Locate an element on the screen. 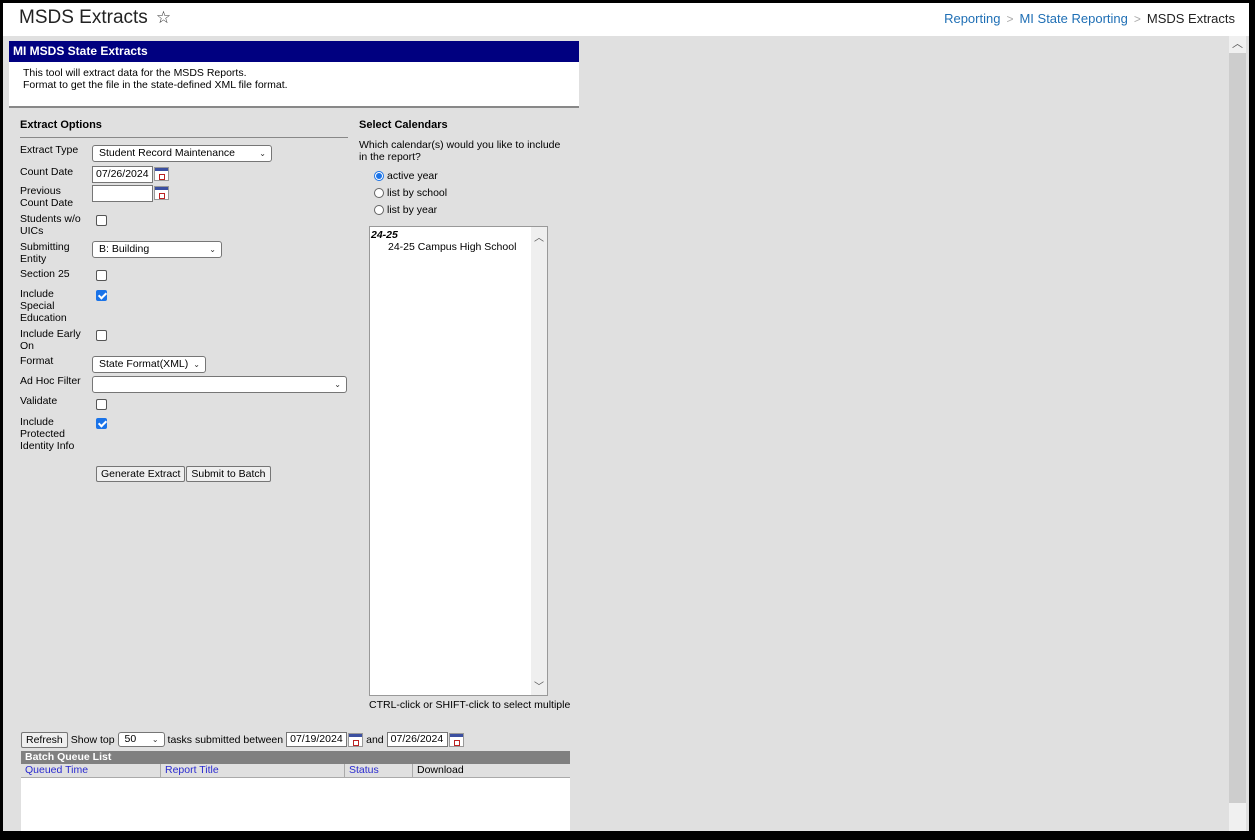 This screenshot has width=1255, height=840. label-line: Students w/o is located at coordinates (50, 219).